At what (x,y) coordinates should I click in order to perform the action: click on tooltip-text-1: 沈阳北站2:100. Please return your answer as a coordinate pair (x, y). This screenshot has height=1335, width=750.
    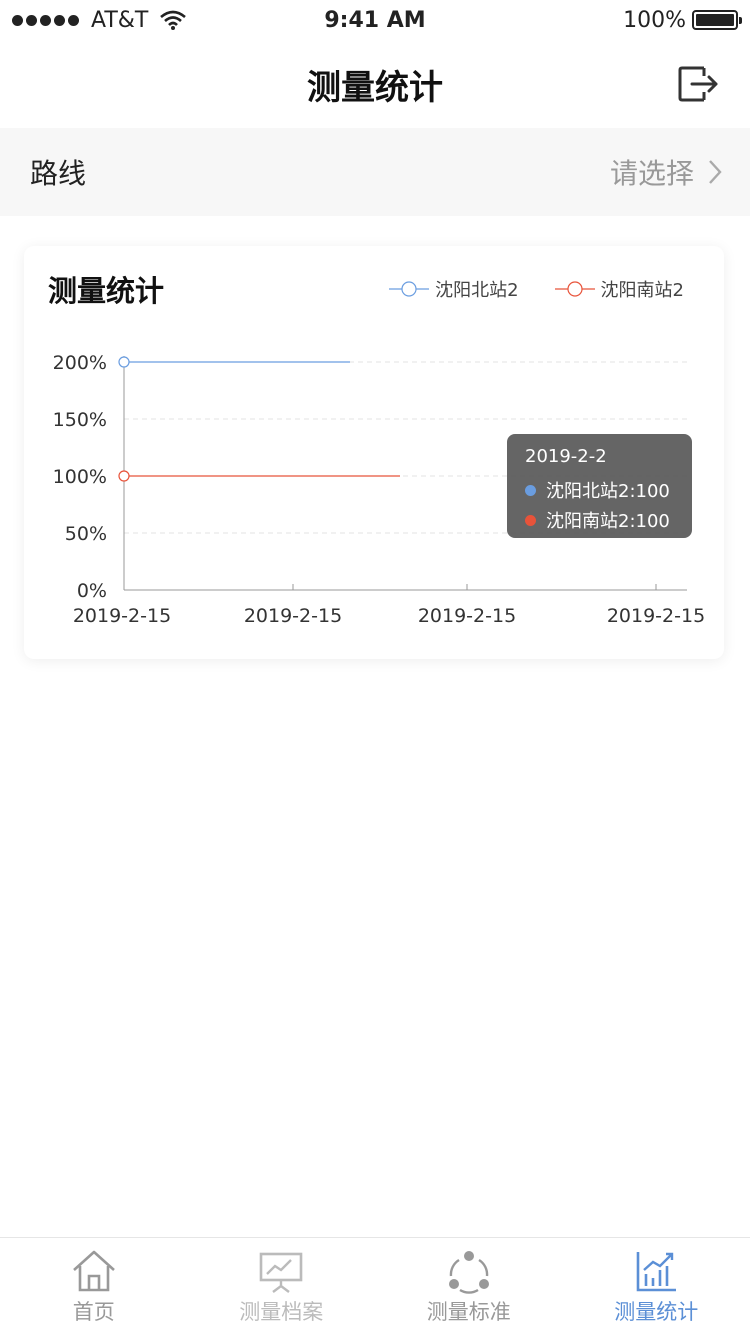
    Looking at the image, I should click on (608, 491).